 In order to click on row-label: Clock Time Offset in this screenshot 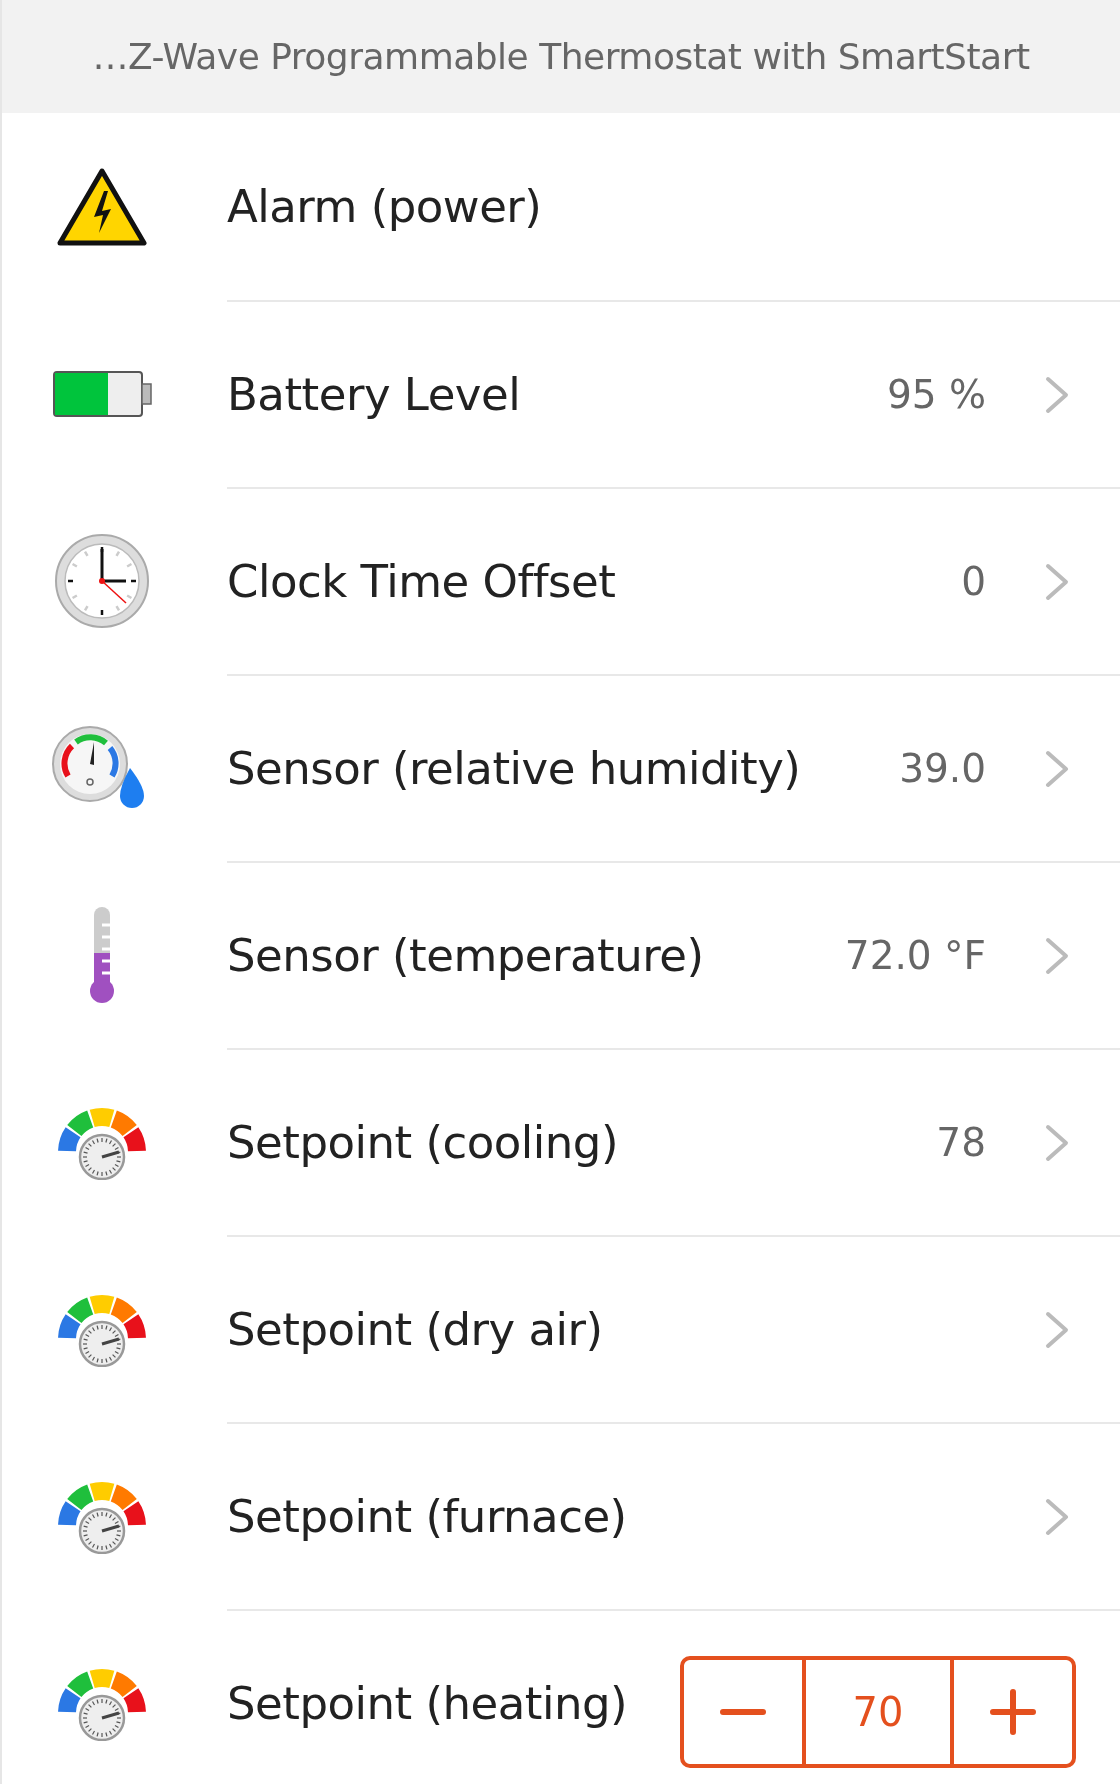, I will do `click(422, 581)`.